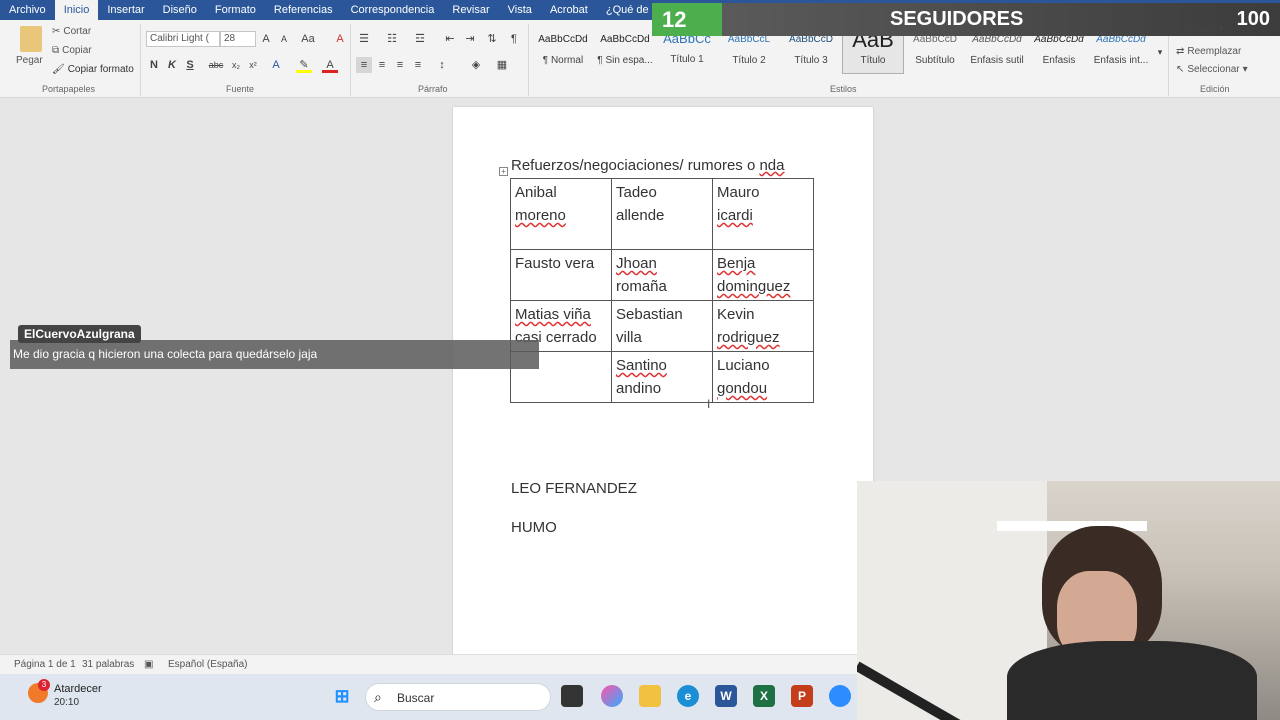  I want to click on underline-icon: S, so click(190, 65).